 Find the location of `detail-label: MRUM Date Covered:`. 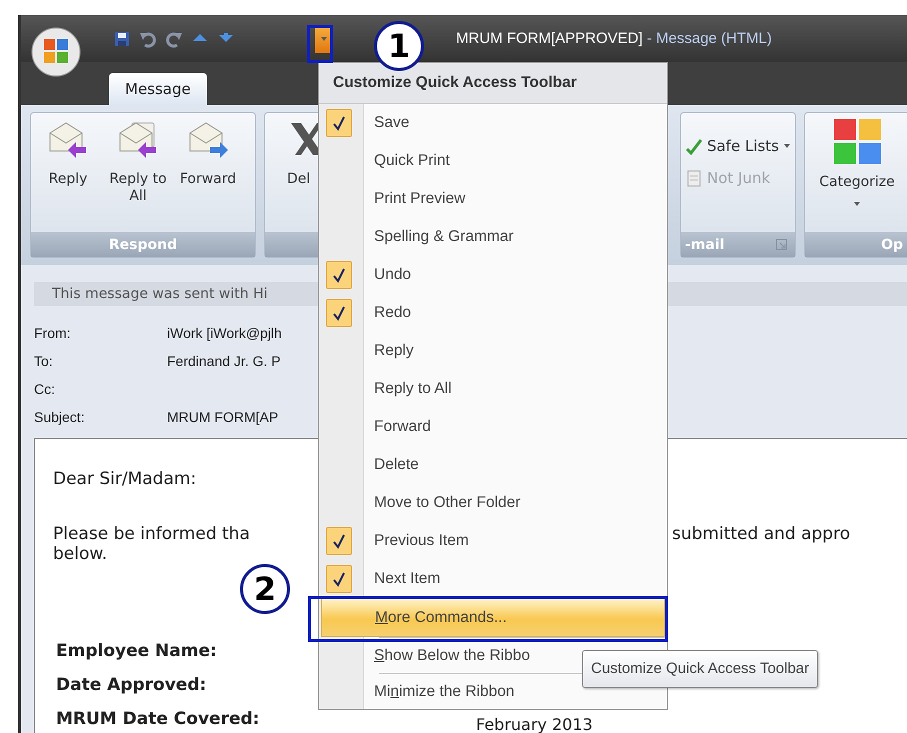

detail-label: MRUM Date Covered: is located at coordinates (158, 719).